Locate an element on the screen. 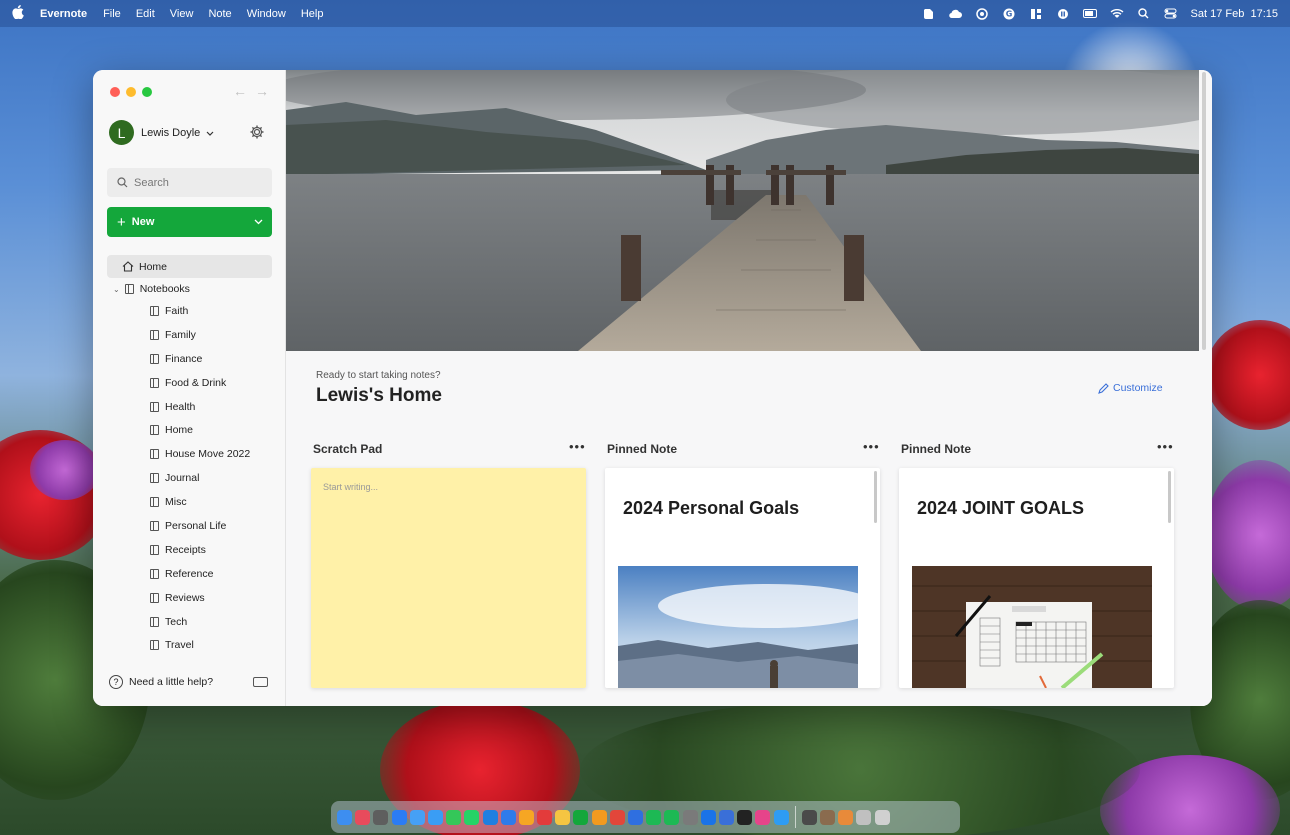 The width and height of the screenshot is (1290, 835). zoom-window-button is located at coordinates (147, 92).